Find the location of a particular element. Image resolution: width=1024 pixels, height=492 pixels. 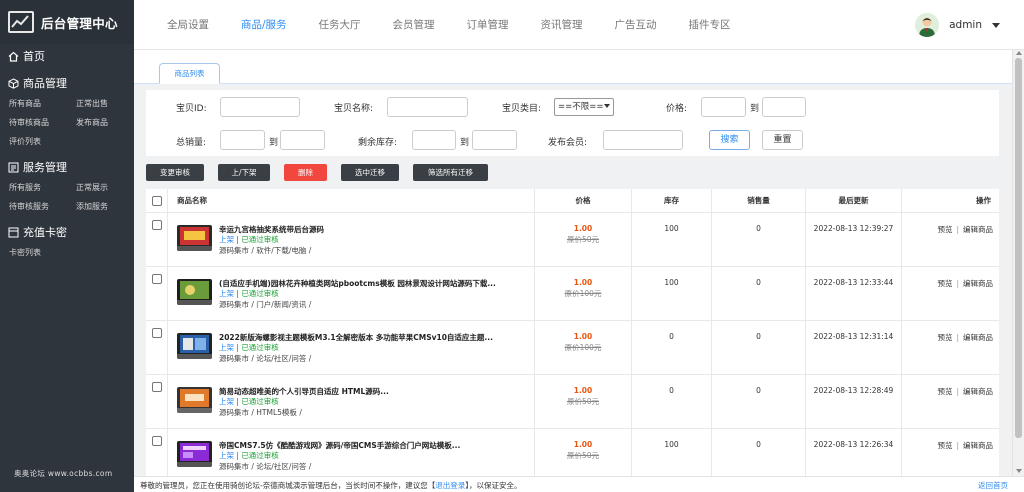

price-max-input is located at coordinates (784, 107).